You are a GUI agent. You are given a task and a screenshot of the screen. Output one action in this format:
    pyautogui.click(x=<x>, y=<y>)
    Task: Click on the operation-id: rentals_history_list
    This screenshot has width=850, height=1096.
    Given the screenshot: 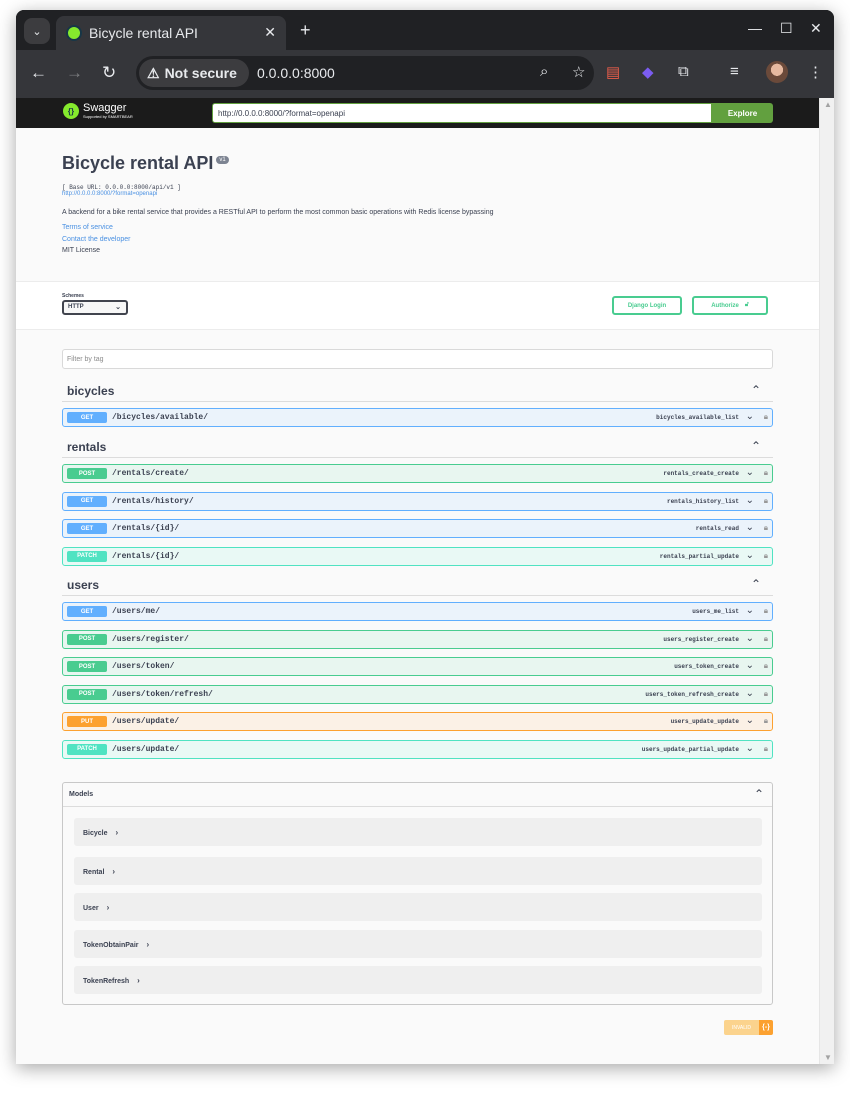 What is the action you would take?
    pyautogui.click(x=702, y=501)
    